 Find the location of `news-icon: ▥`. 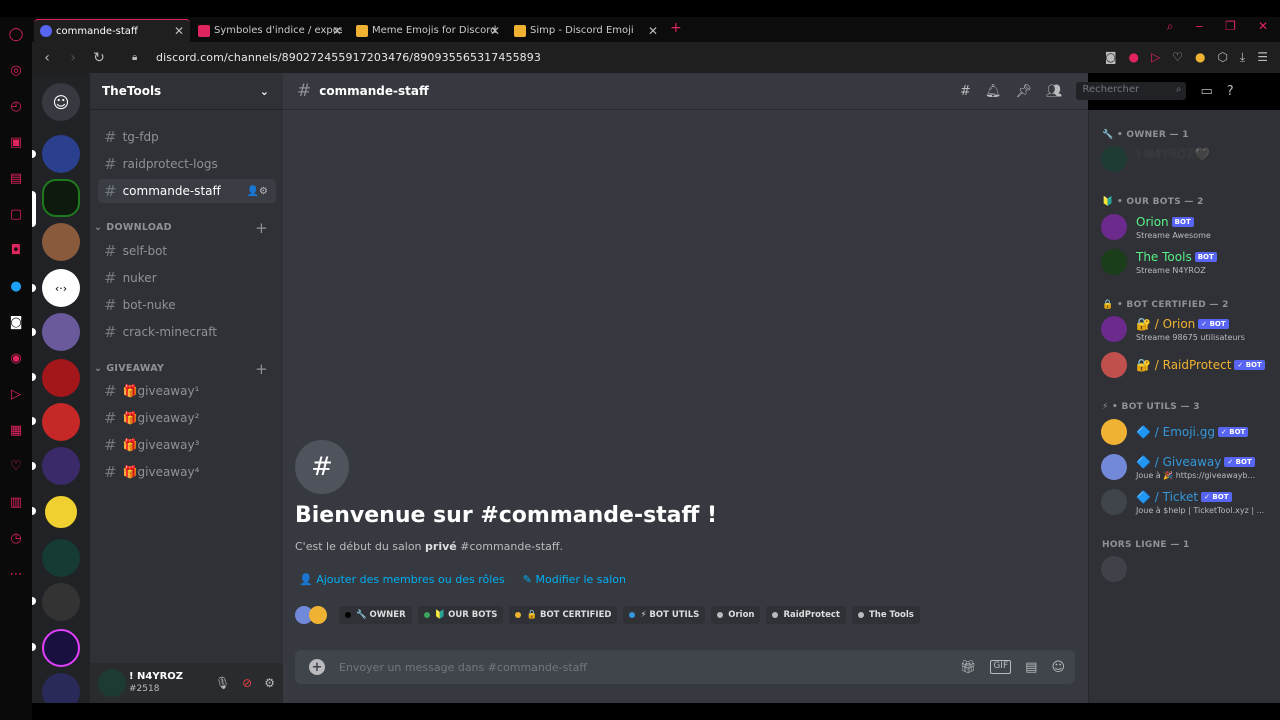

news-icon: ▥ is located at coordinates (16, 503).